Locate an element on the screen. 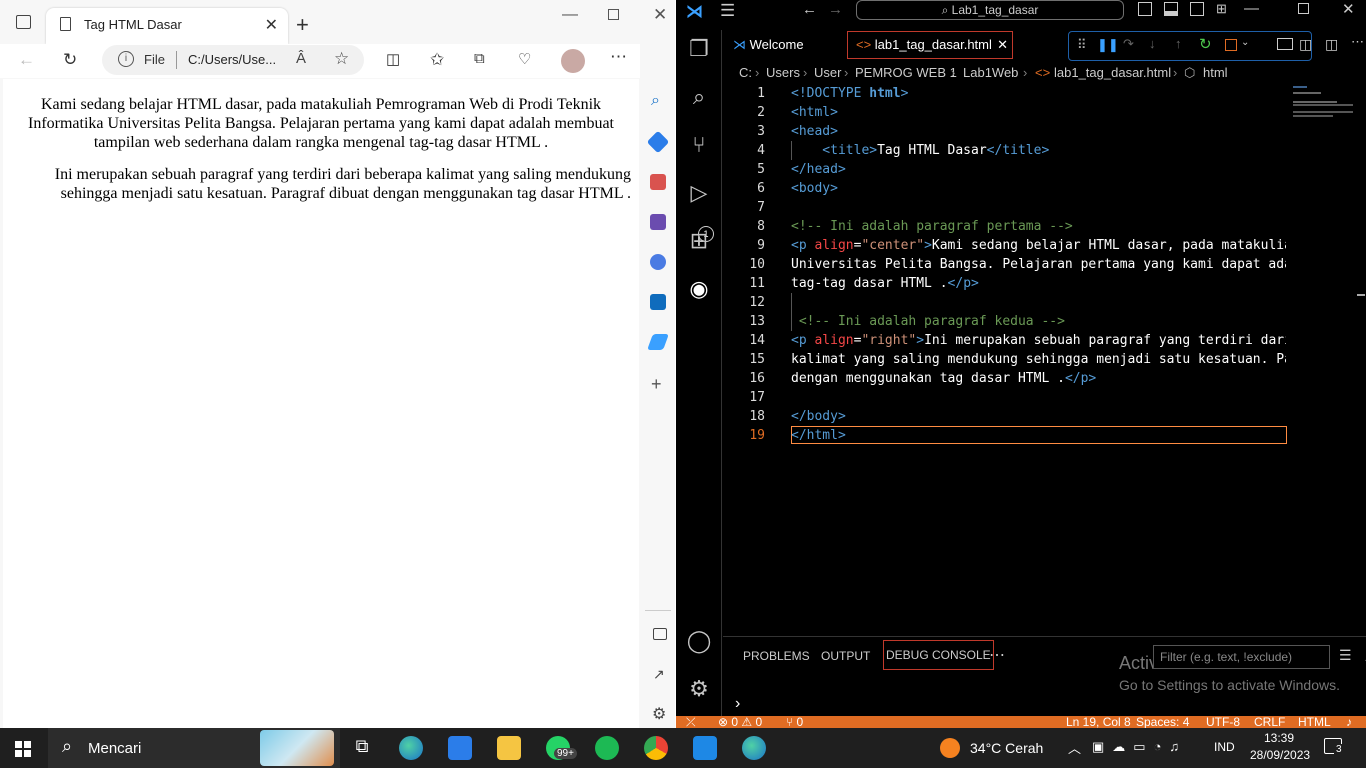 The width and height of the screenshot is (1366, 768). problems-status: ⊗ 0 ⚠ 0 is located at coordinates (740, 722).